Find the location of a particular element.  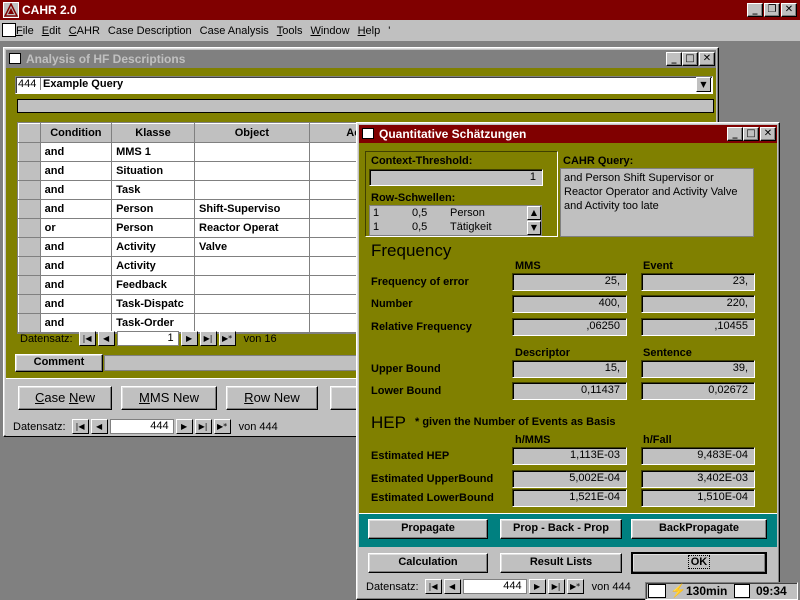

next-record-icon: ▶ is located at coordinates (189, 338).